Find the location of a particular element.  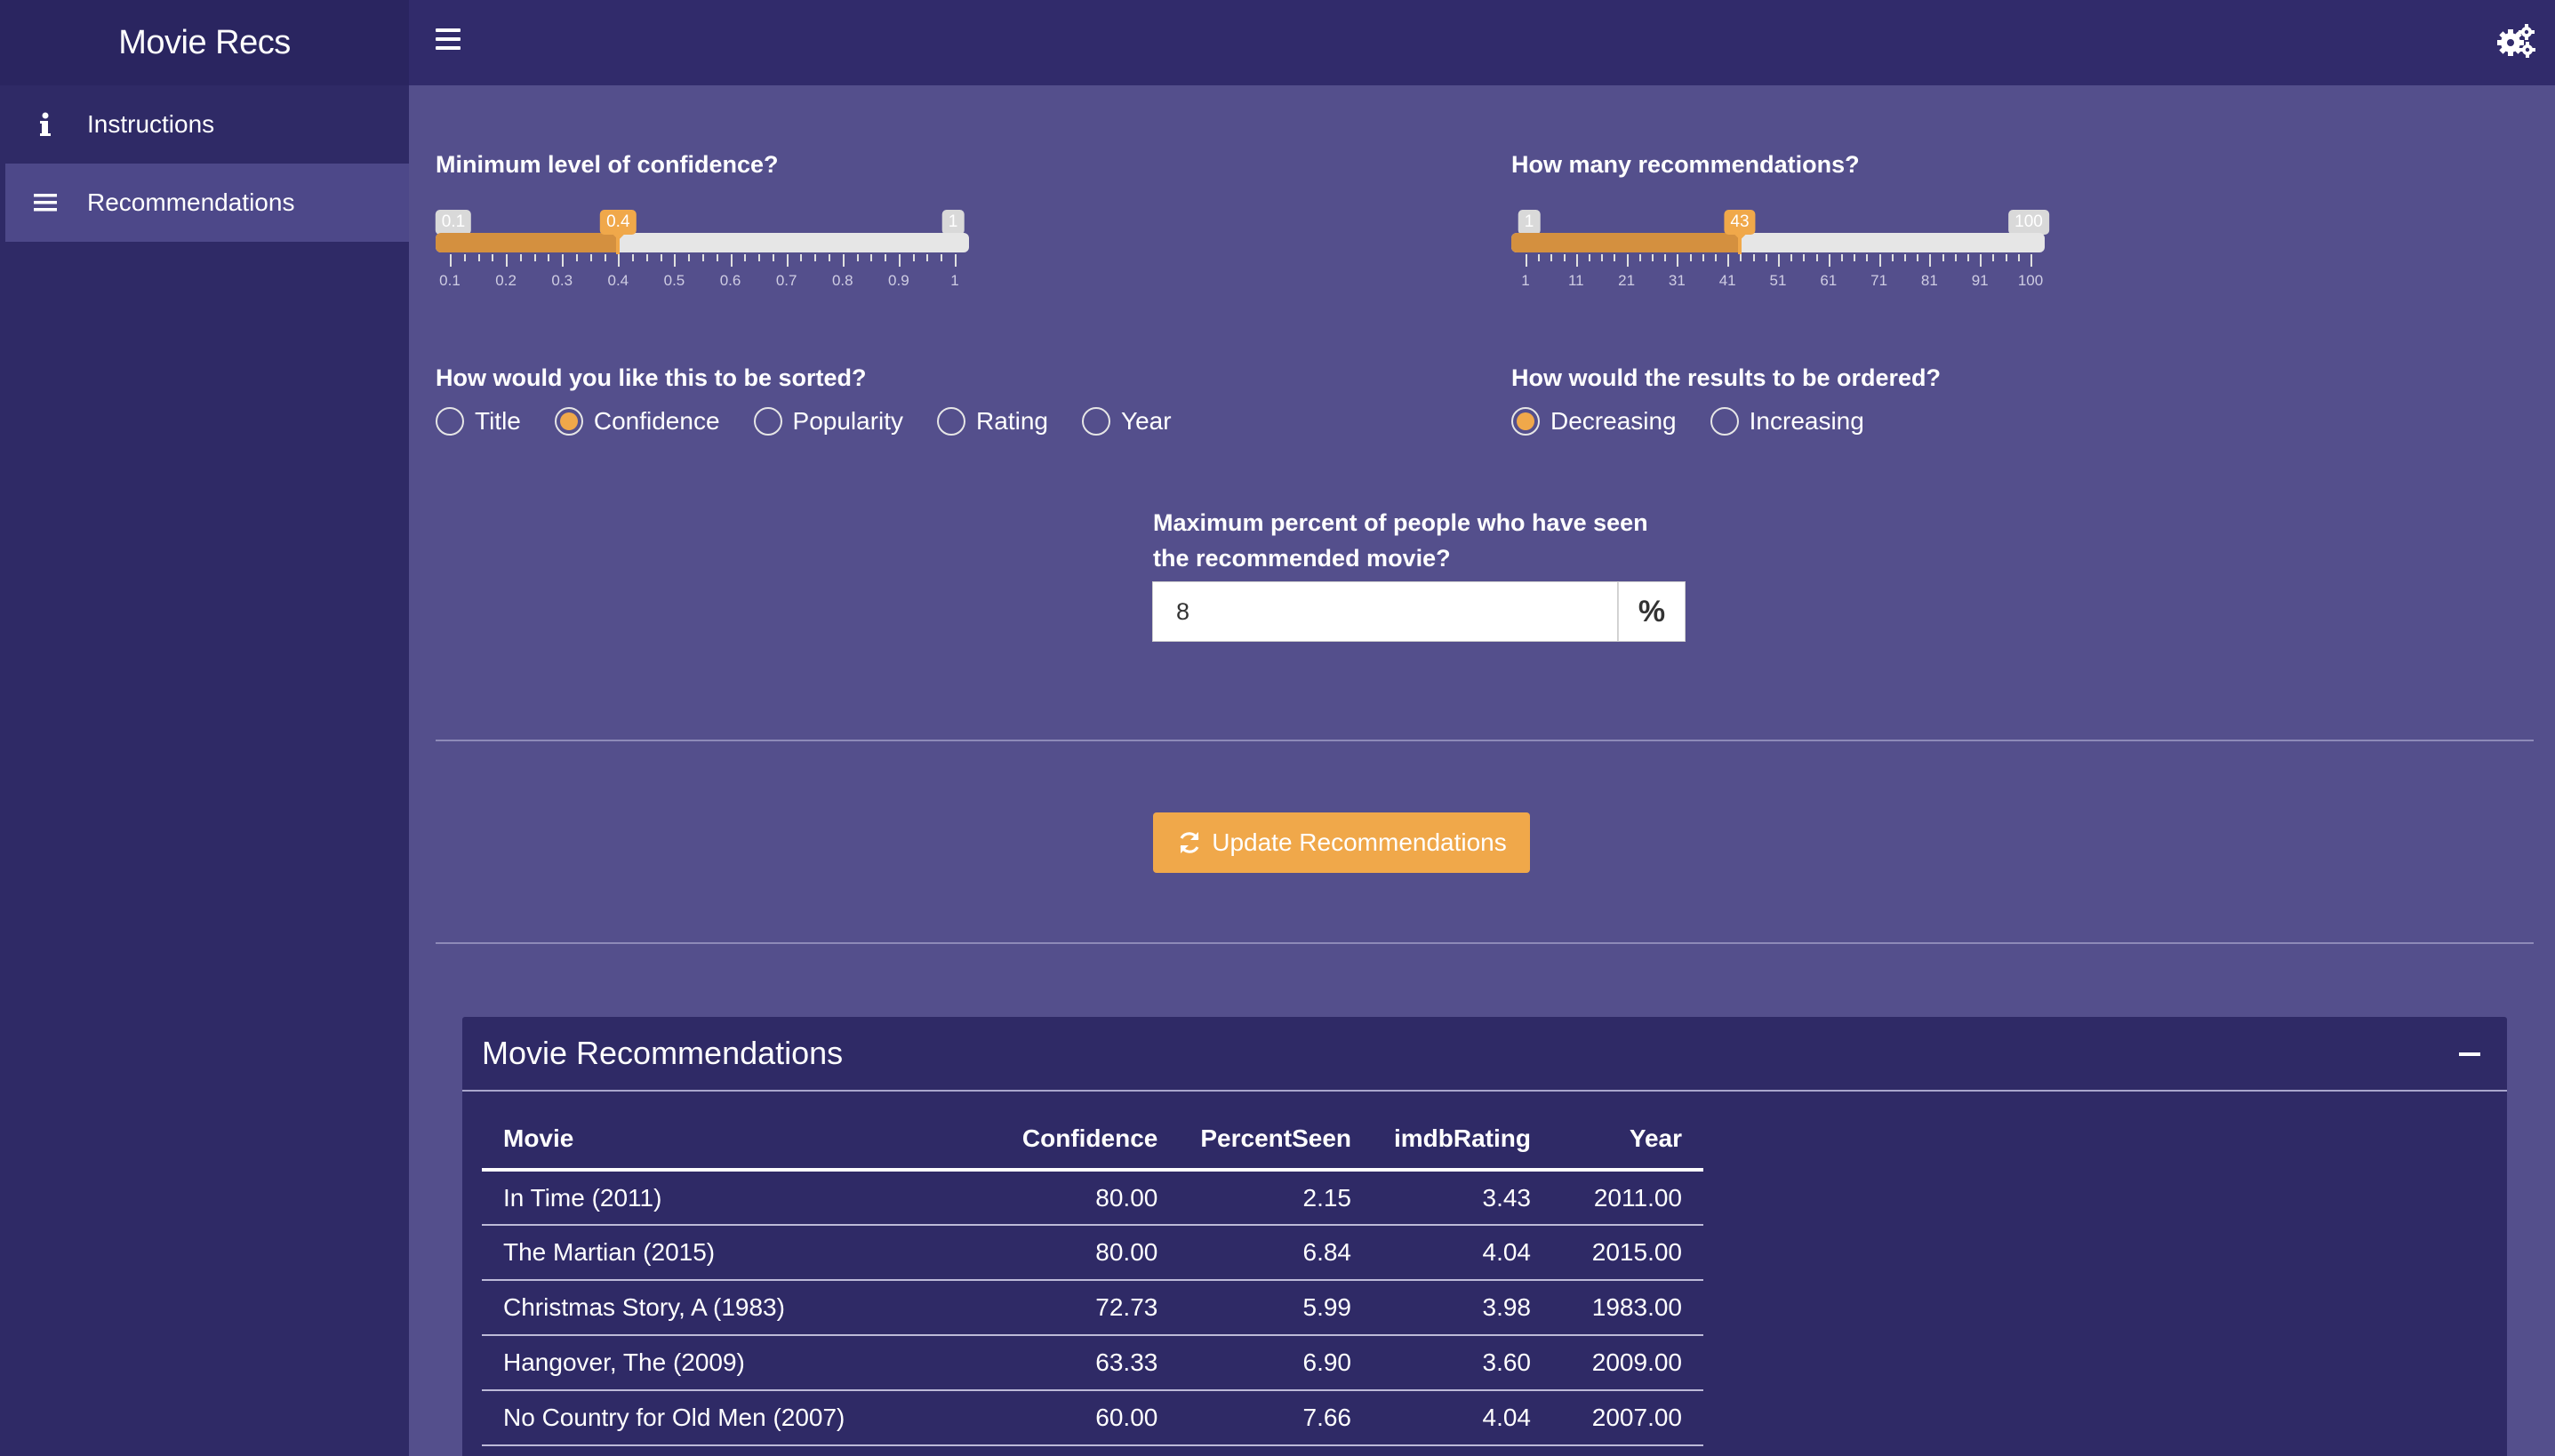

column-header: PercentSeen is located at coordinates (1276, 1140).